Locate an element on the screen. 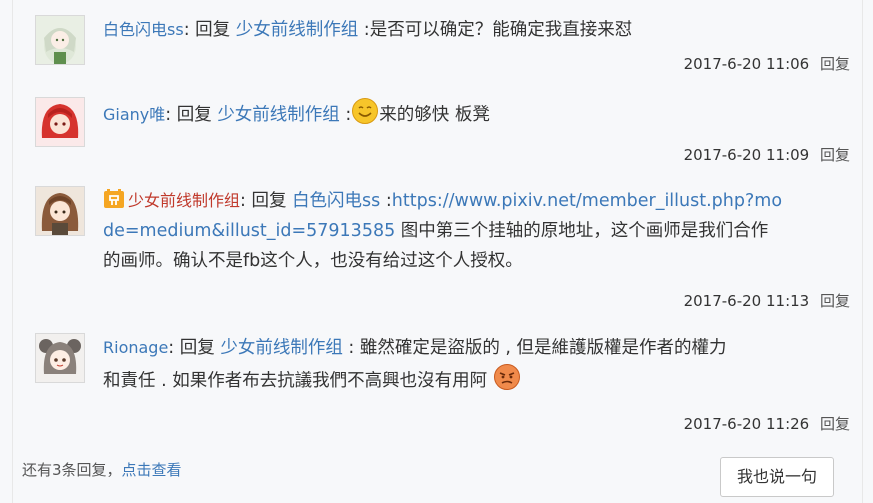 Image resolution: width=873 pixels, height=503 pixels. smiley-face-icon is located at coordinates (365, 111).